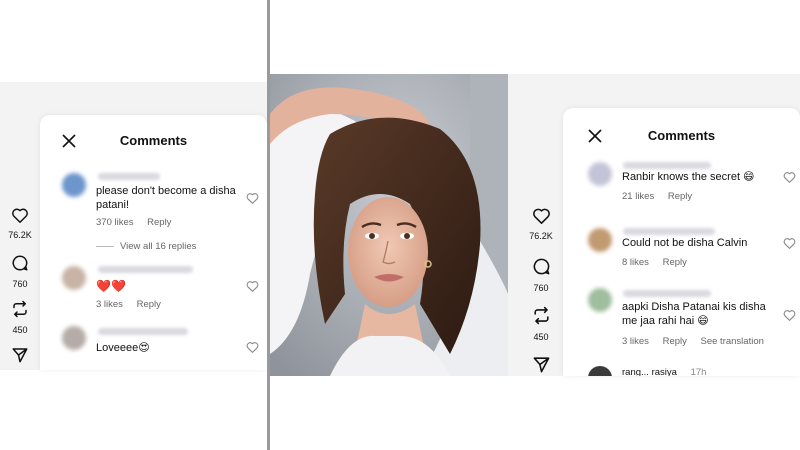 The image size is (800, 450). Describe the element at coordinates (139, 222) in the screenshot. I see `comment-meta: 370 likes Reply` at that location.